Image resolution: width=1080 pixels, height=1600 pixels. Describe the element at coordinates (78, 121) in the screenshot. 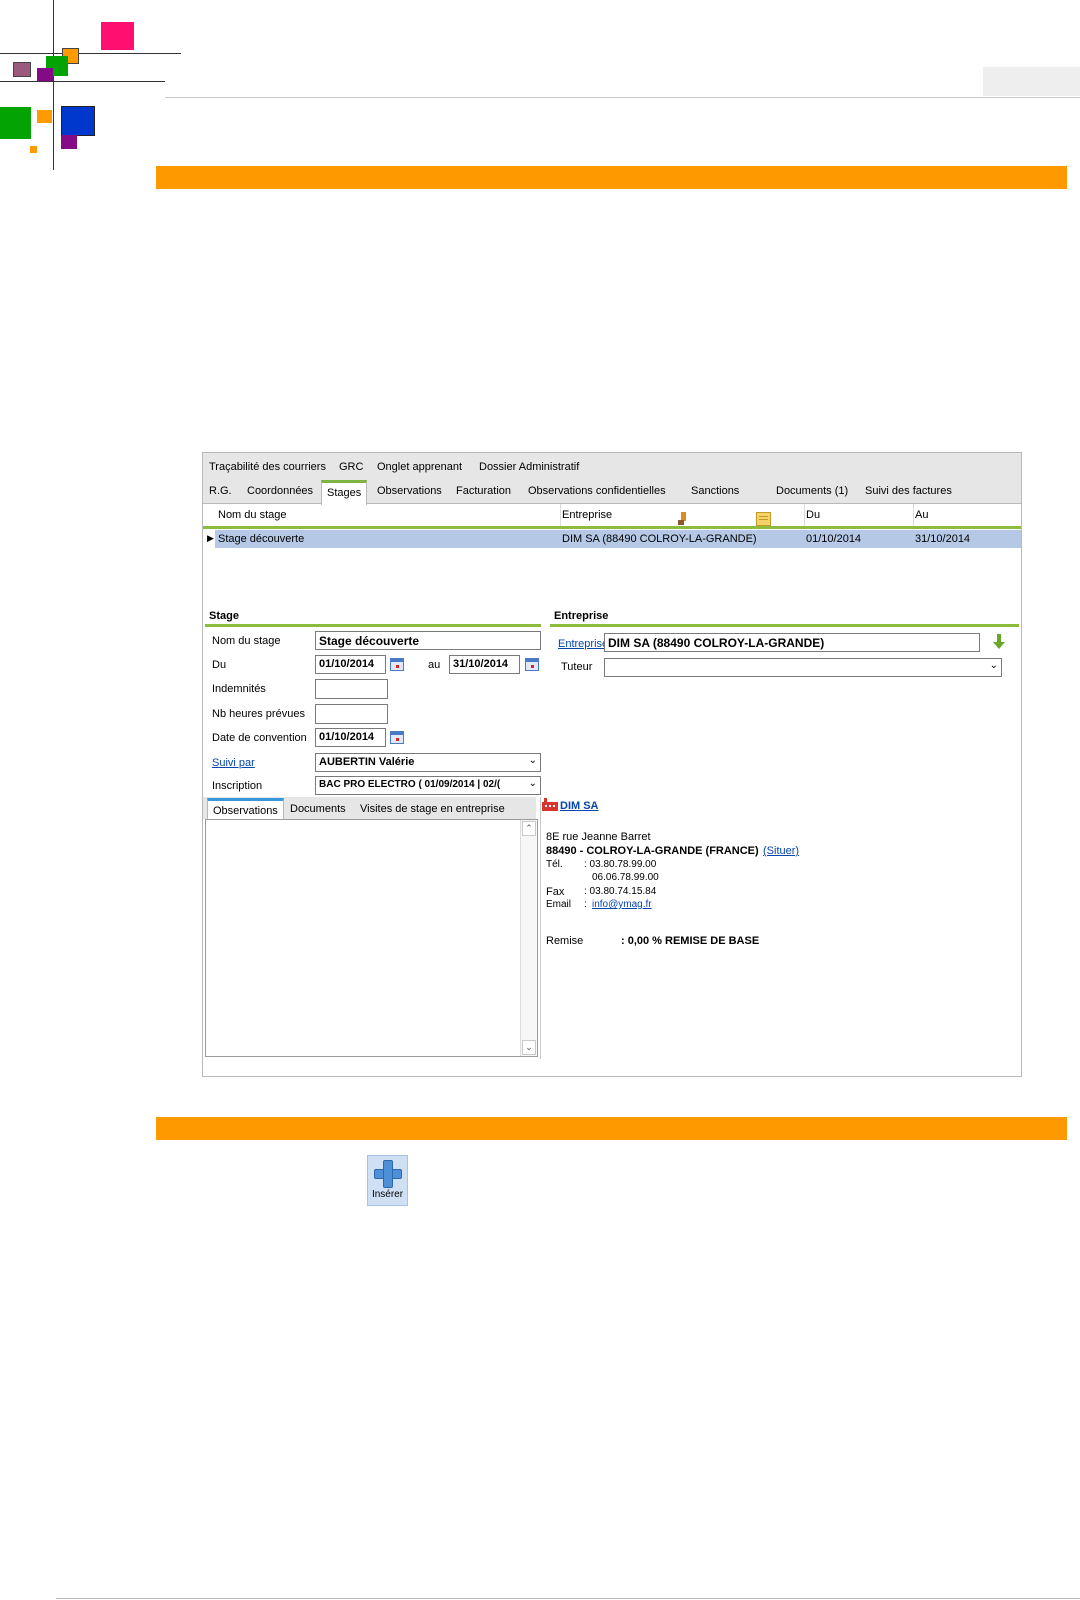

I see `logo-square-blue` at that location.